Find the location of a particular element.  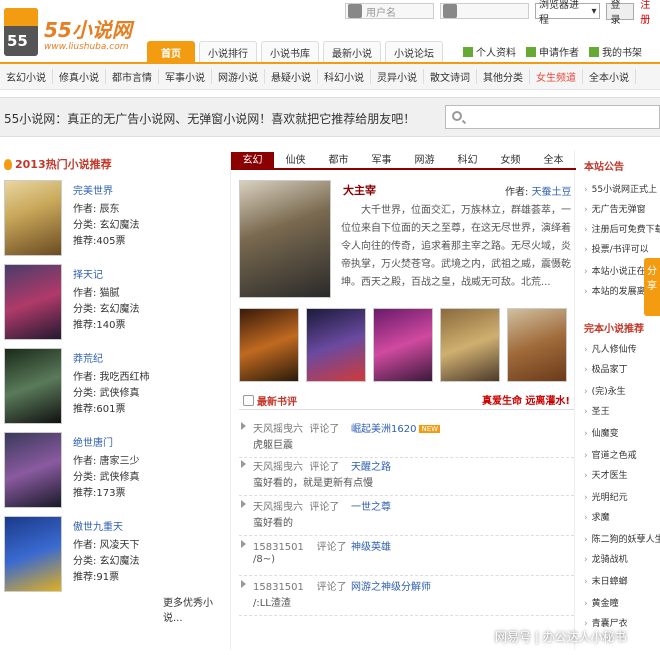

book-title: 择天记 is located at coordinates (88, 273).